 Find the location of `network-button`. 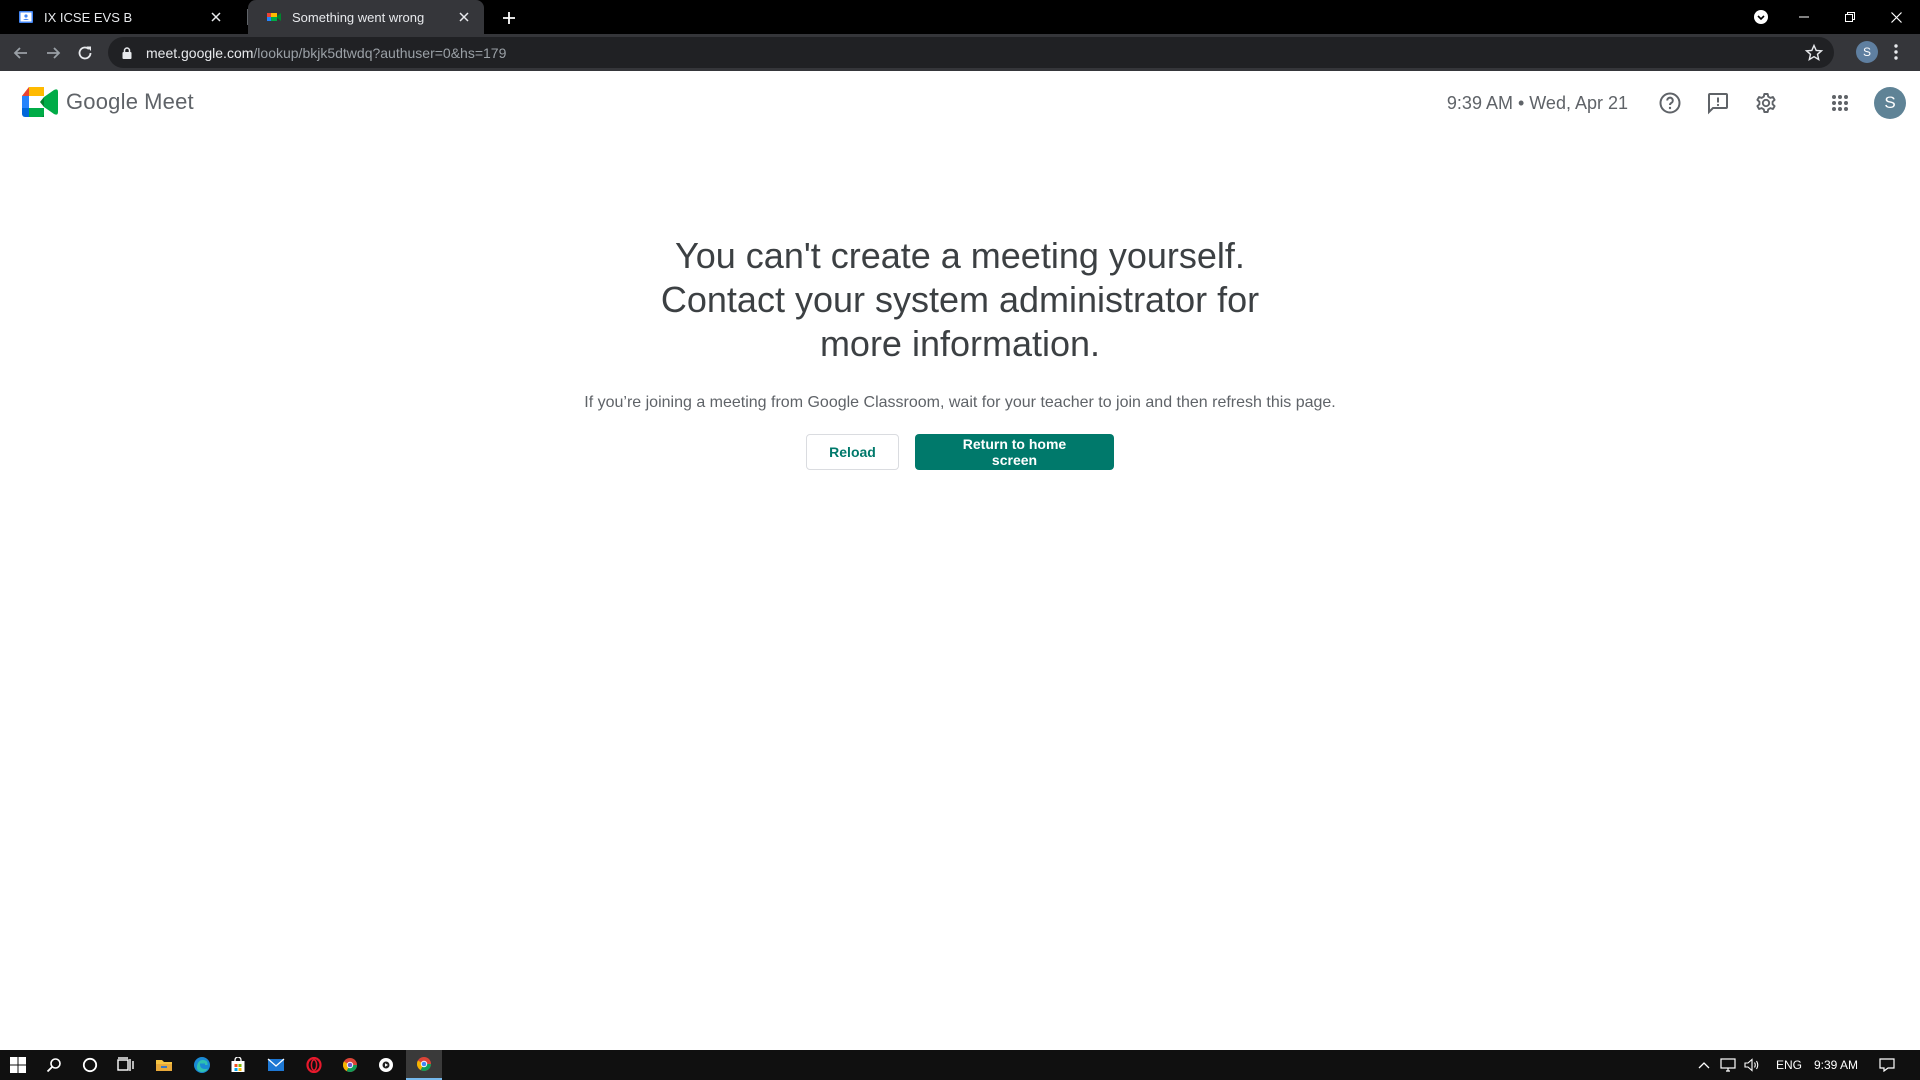

network-button is located at coordinates (1728, 1065).